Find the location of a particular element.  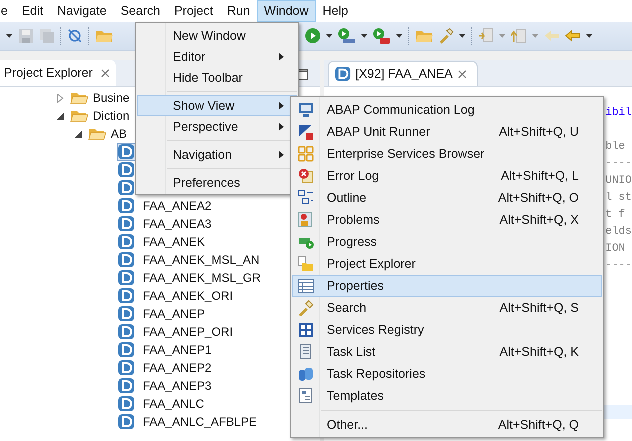

menu-item: Properties is located at coordinates (447, 286).